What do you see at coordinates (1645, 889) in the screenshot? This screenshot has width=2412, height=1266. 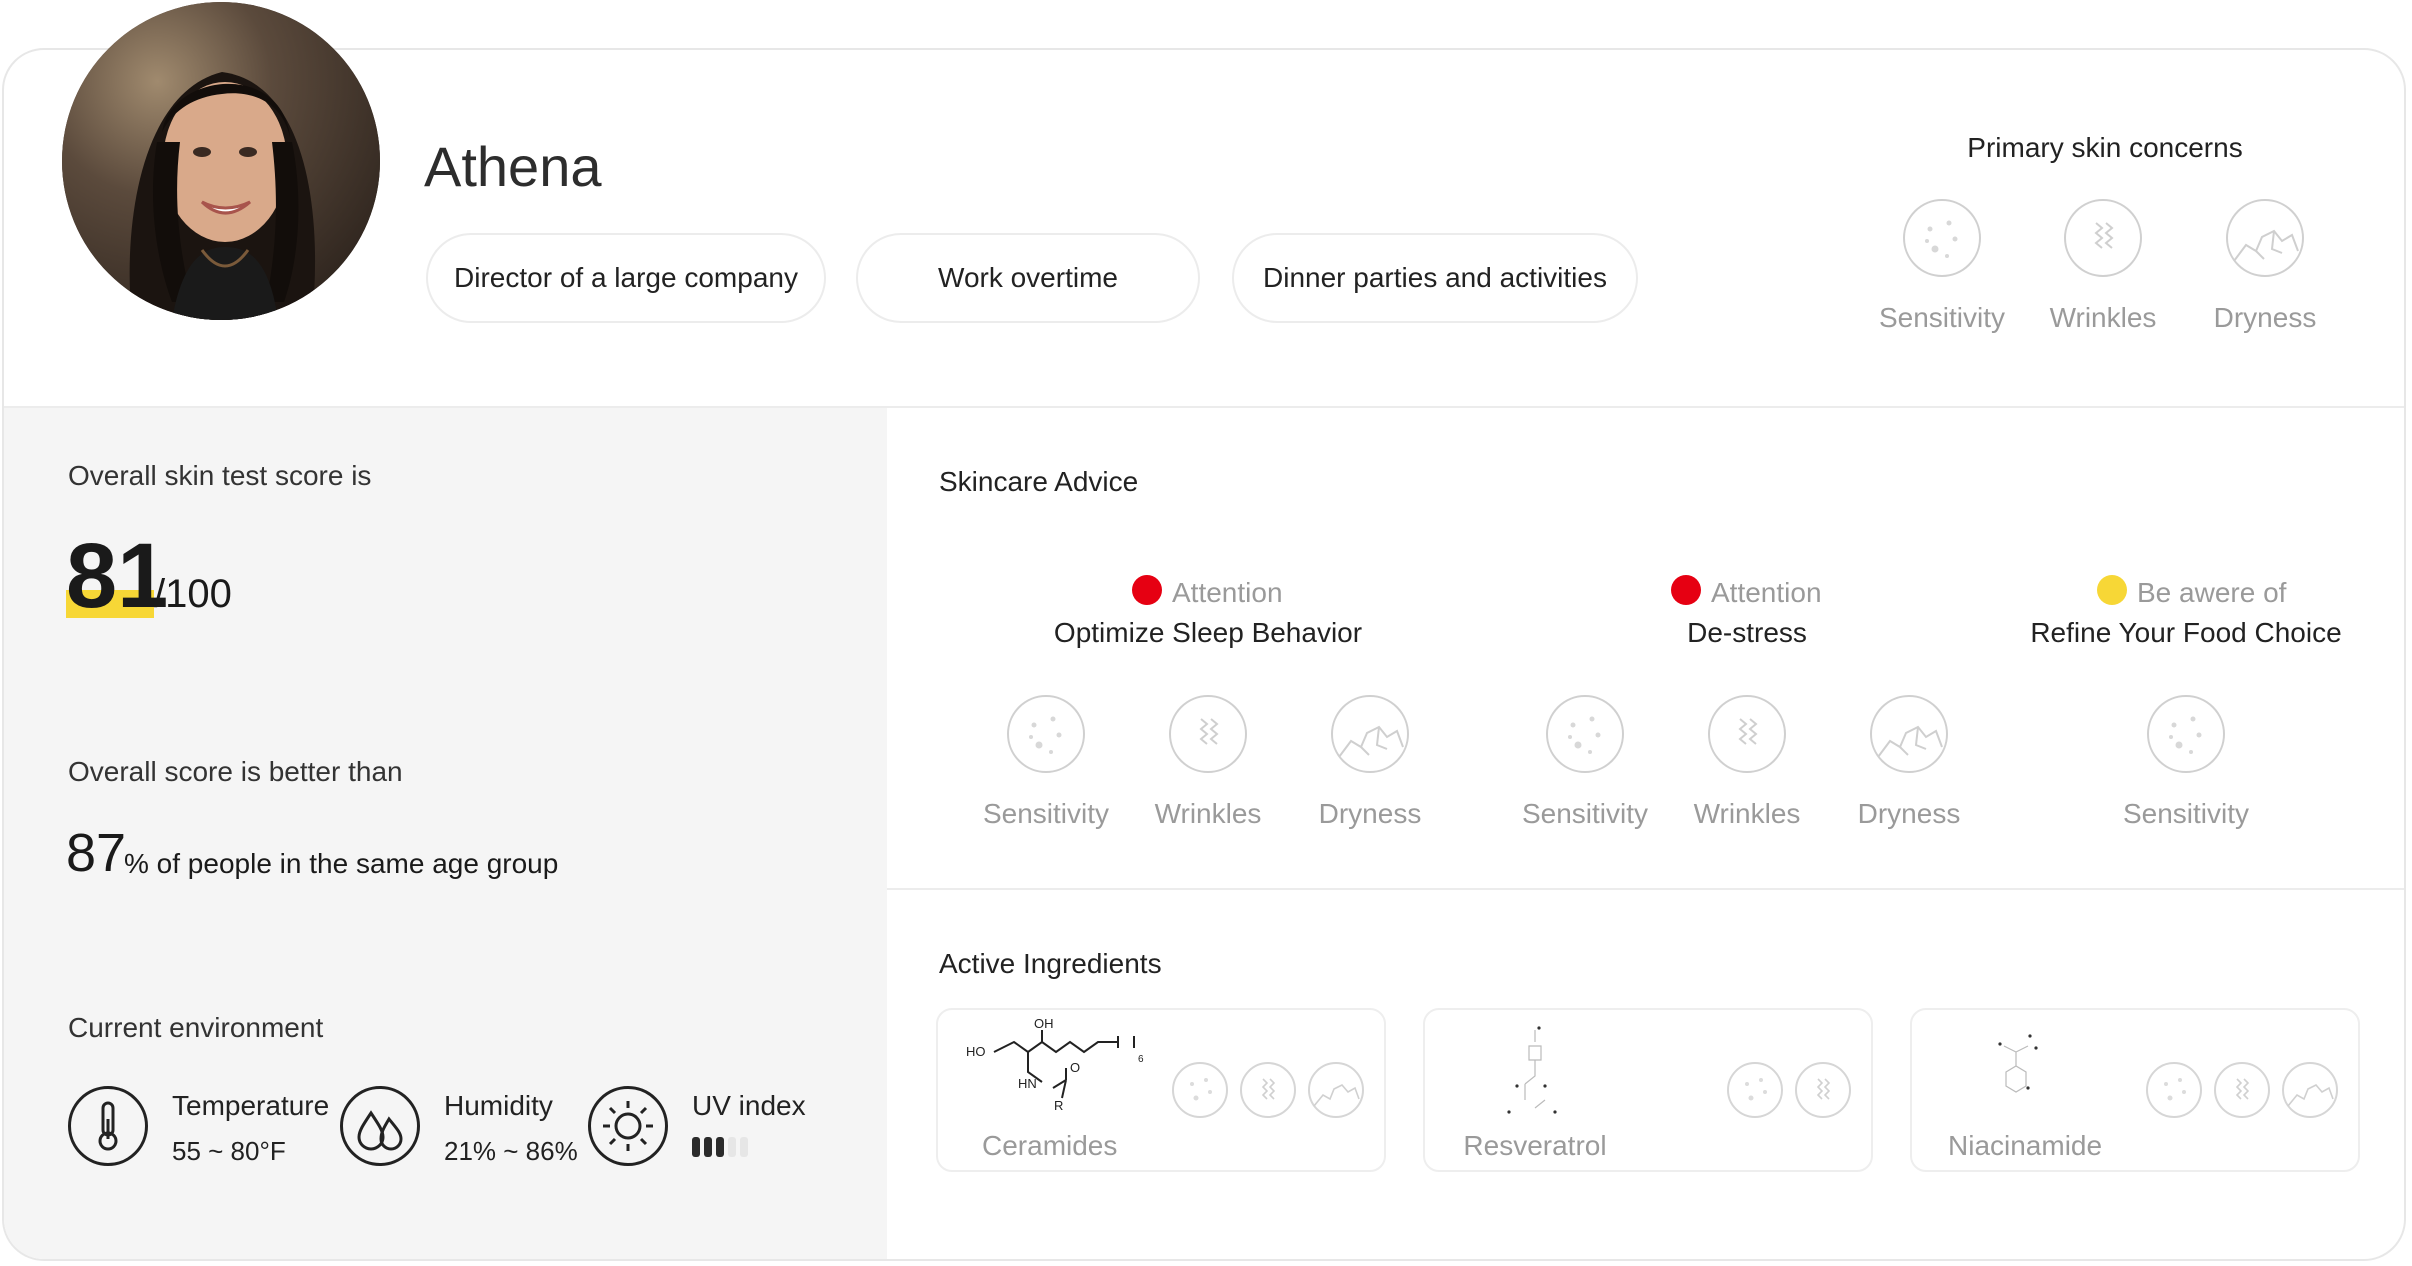 I see `section-divider` at bounding box center [1645, 889].